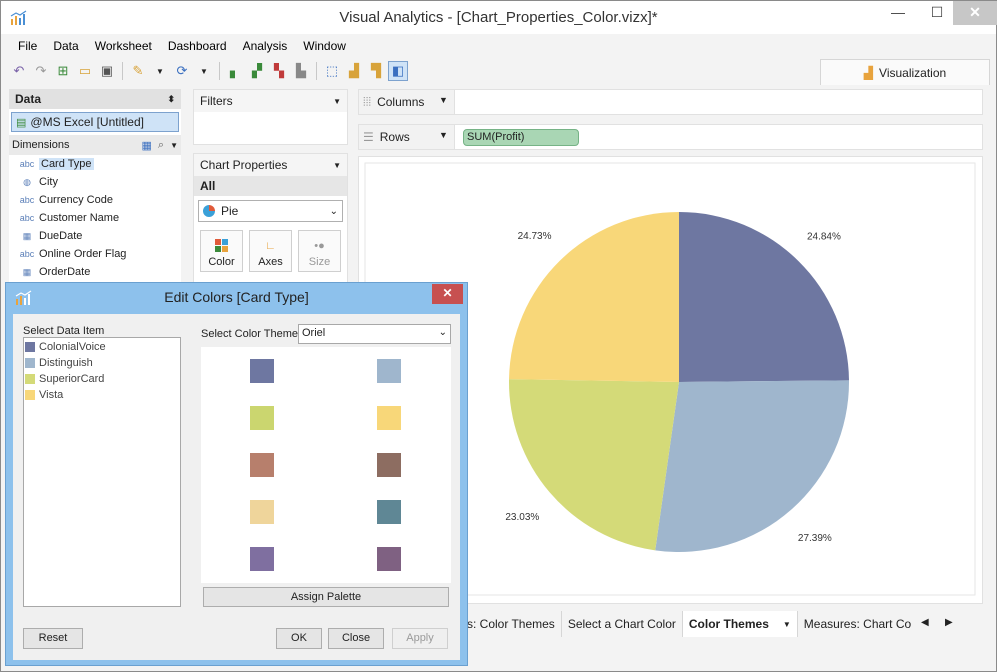 The height and width of the screenshot is (672, 997). What do you see at coordinates (182, 71) in the screenshot?
I see `refresh-icon: ⟳` at bounding box center [182, 71].